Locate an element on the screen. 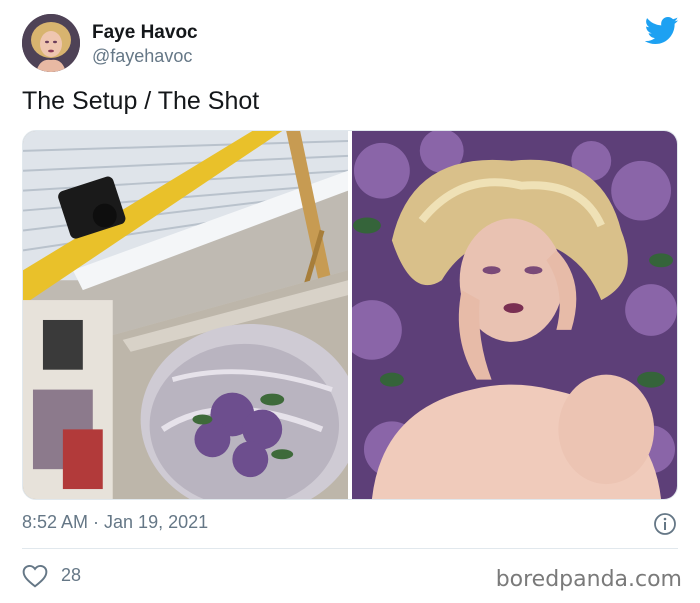 The image size is (700, 603). author-handle: @fayehavoc is located at coordinates (142, 56).